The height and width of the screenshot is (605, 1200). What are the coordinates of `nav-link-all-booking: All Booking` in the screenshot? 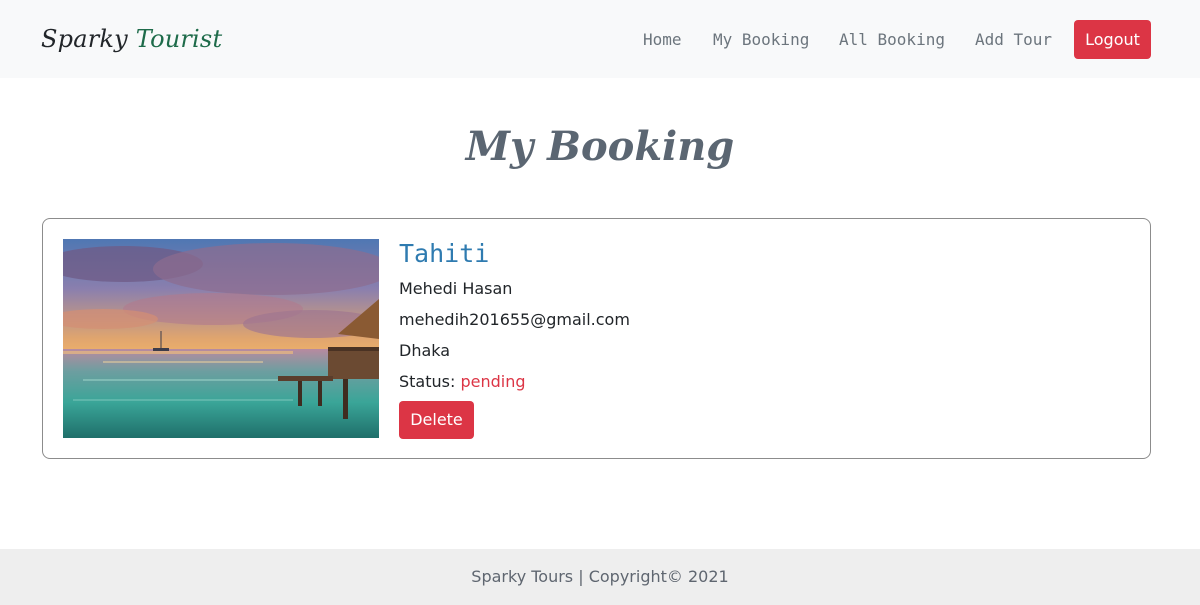 It's located at (892, 40).